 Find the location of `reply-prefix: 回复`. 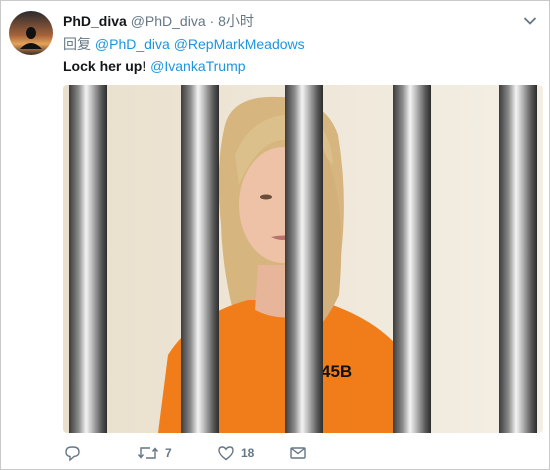

reply-prefix: 回复 is located at coordinates (77, 44).